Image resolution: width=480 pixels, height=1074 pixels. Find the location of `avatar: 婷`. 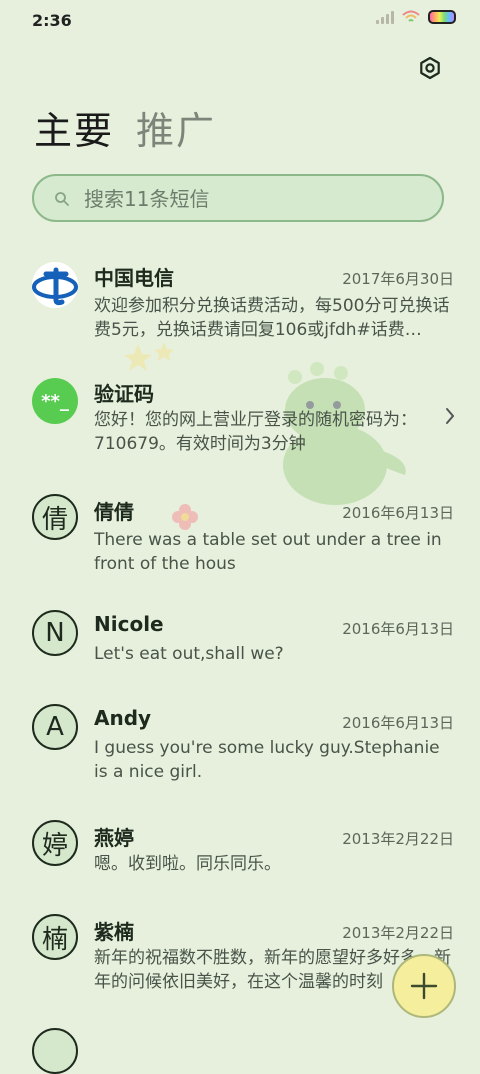

avatar: 婷 is located at coordinates (55, 843).